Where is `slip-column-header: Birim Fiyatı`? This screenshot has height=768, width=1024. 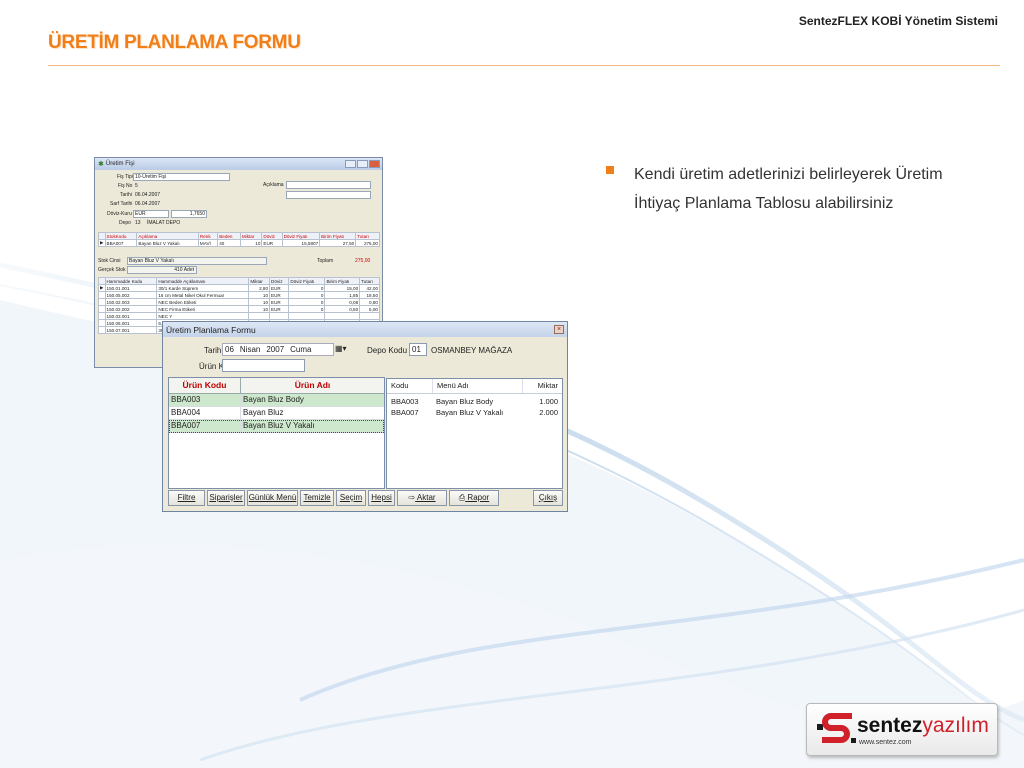
slip-column-header: Birim Fiyatı is located at coordinates (338, 236).